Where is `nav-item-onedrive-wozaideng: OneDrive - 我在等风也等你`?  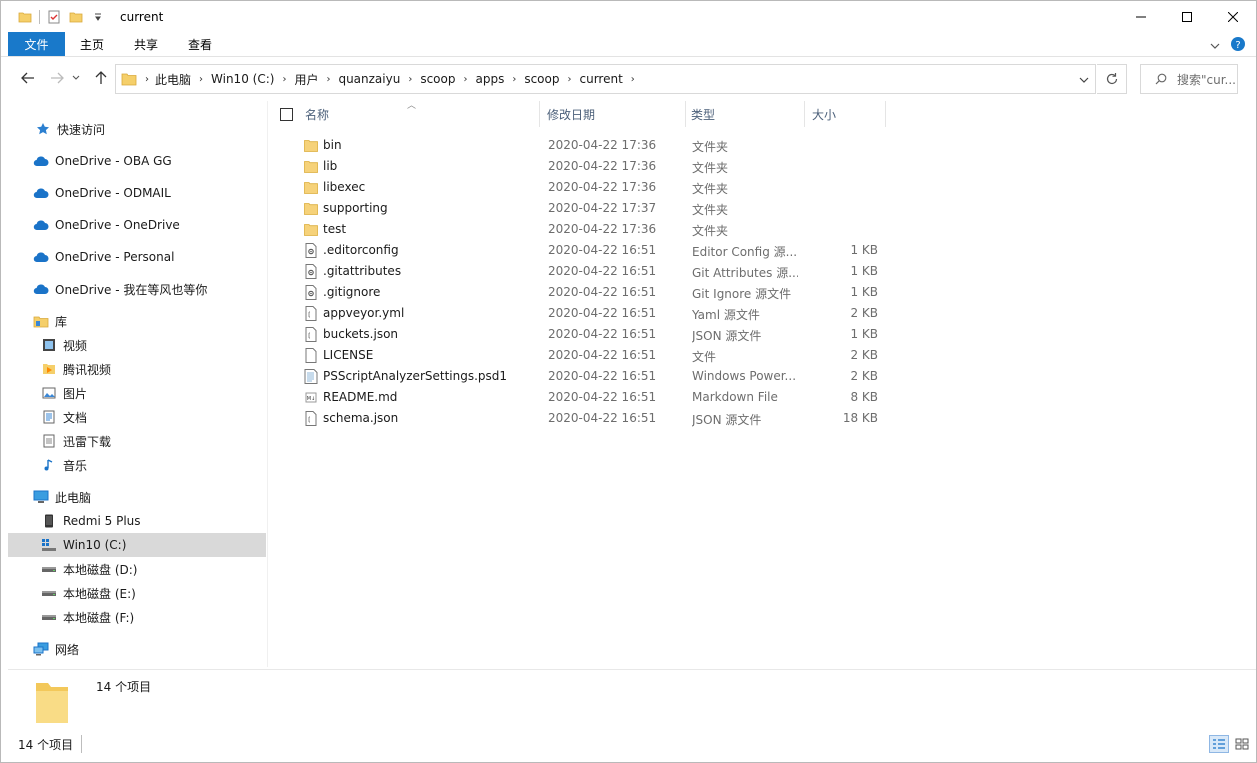 nav-item-onedrive-wozaideng: OneDrive - 我在等风也等你 is located at coordinates (137, 289).